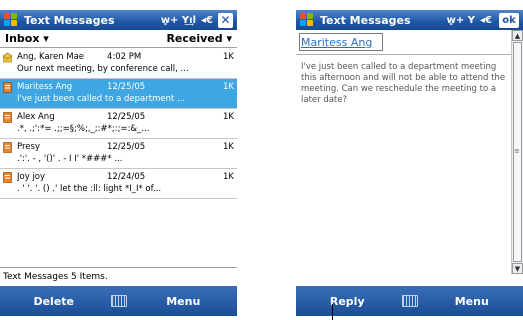 Image resolution: width=523 pixels, height=320 pixels. I want to click on open-envelope-icon, so click(7, 57).